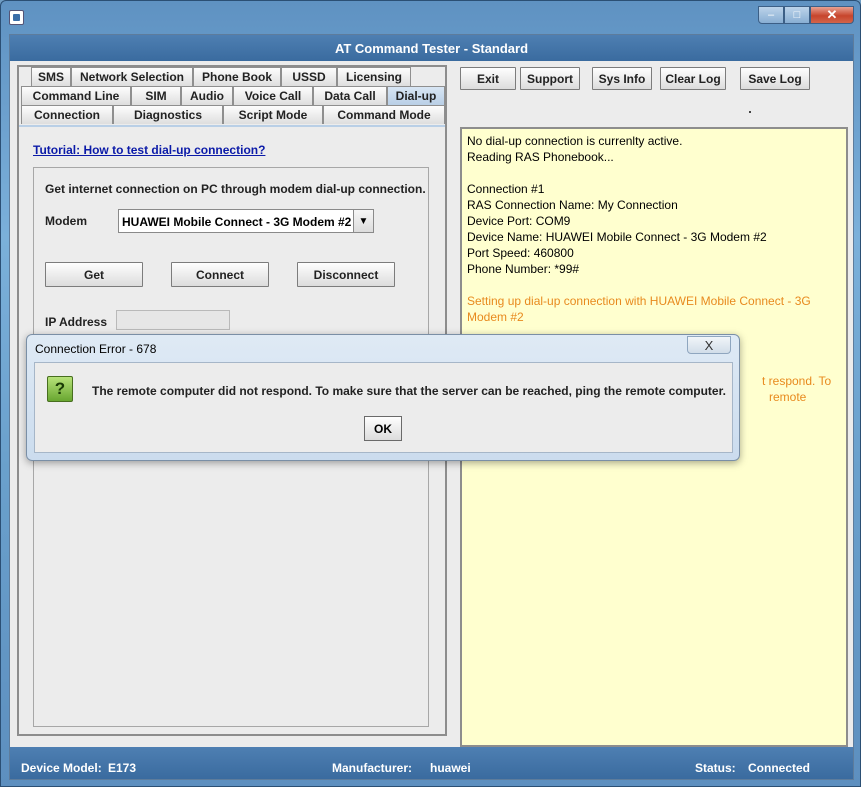 This screenshot has width=861, height=787. What do you see at coordinates (309, 76) in the screenshot?
I see `tab-ussd: USSD` at bounding box center [309, 76].